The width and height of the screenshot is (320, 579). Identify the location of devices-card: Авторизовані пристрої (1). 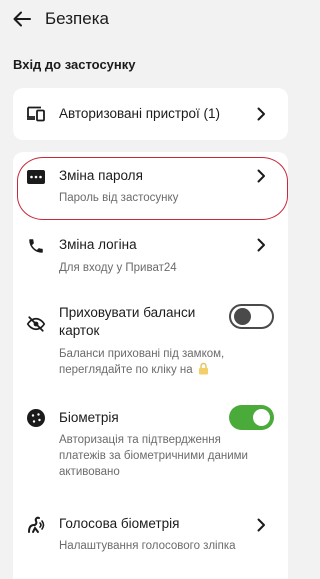
(150, 114).